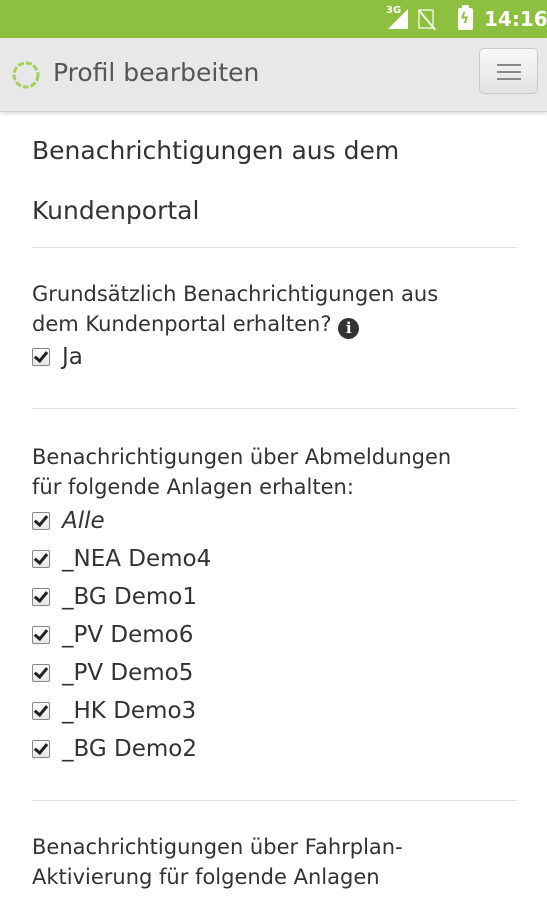 The height and width of the screenshot is (900, 547). What do you see at coordinates (137, 559) in the screenshot?
I see `checkbox-label: _NEA Demo4` at bounding box center [137, 559].